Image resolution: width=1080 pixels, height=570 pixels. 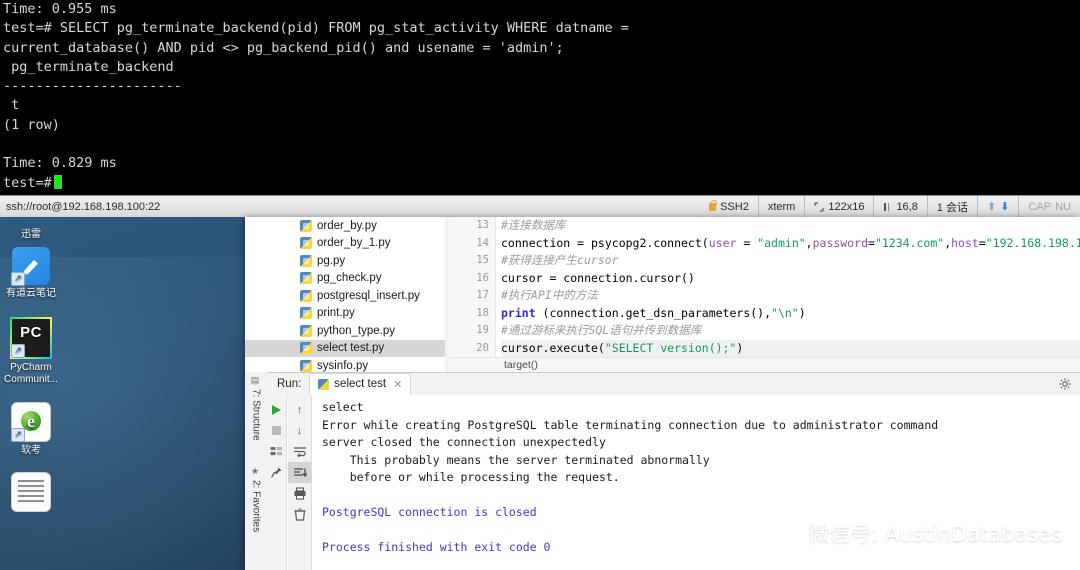 What do you see at coordinates (256, 381) in the screenshot?
I see `structure-icon: ▤` at bounding box center [256, 381].